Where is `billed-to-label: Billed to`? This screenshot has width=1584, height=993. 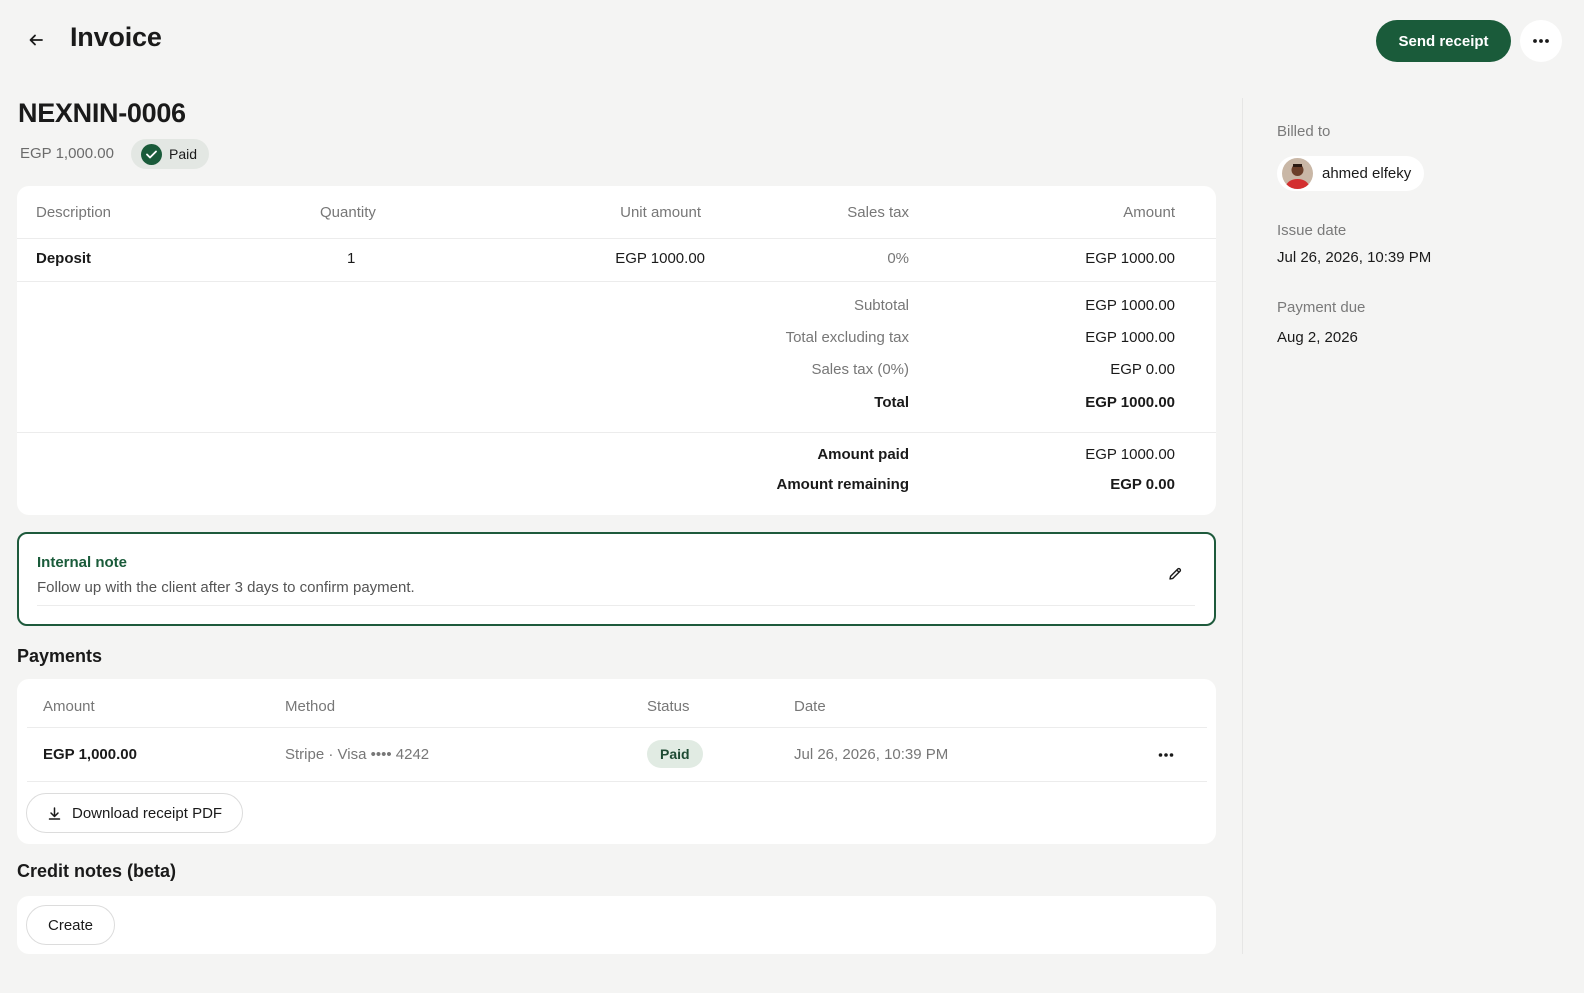
billed-to-label: Billed to is located at coordinates (1304, 131).